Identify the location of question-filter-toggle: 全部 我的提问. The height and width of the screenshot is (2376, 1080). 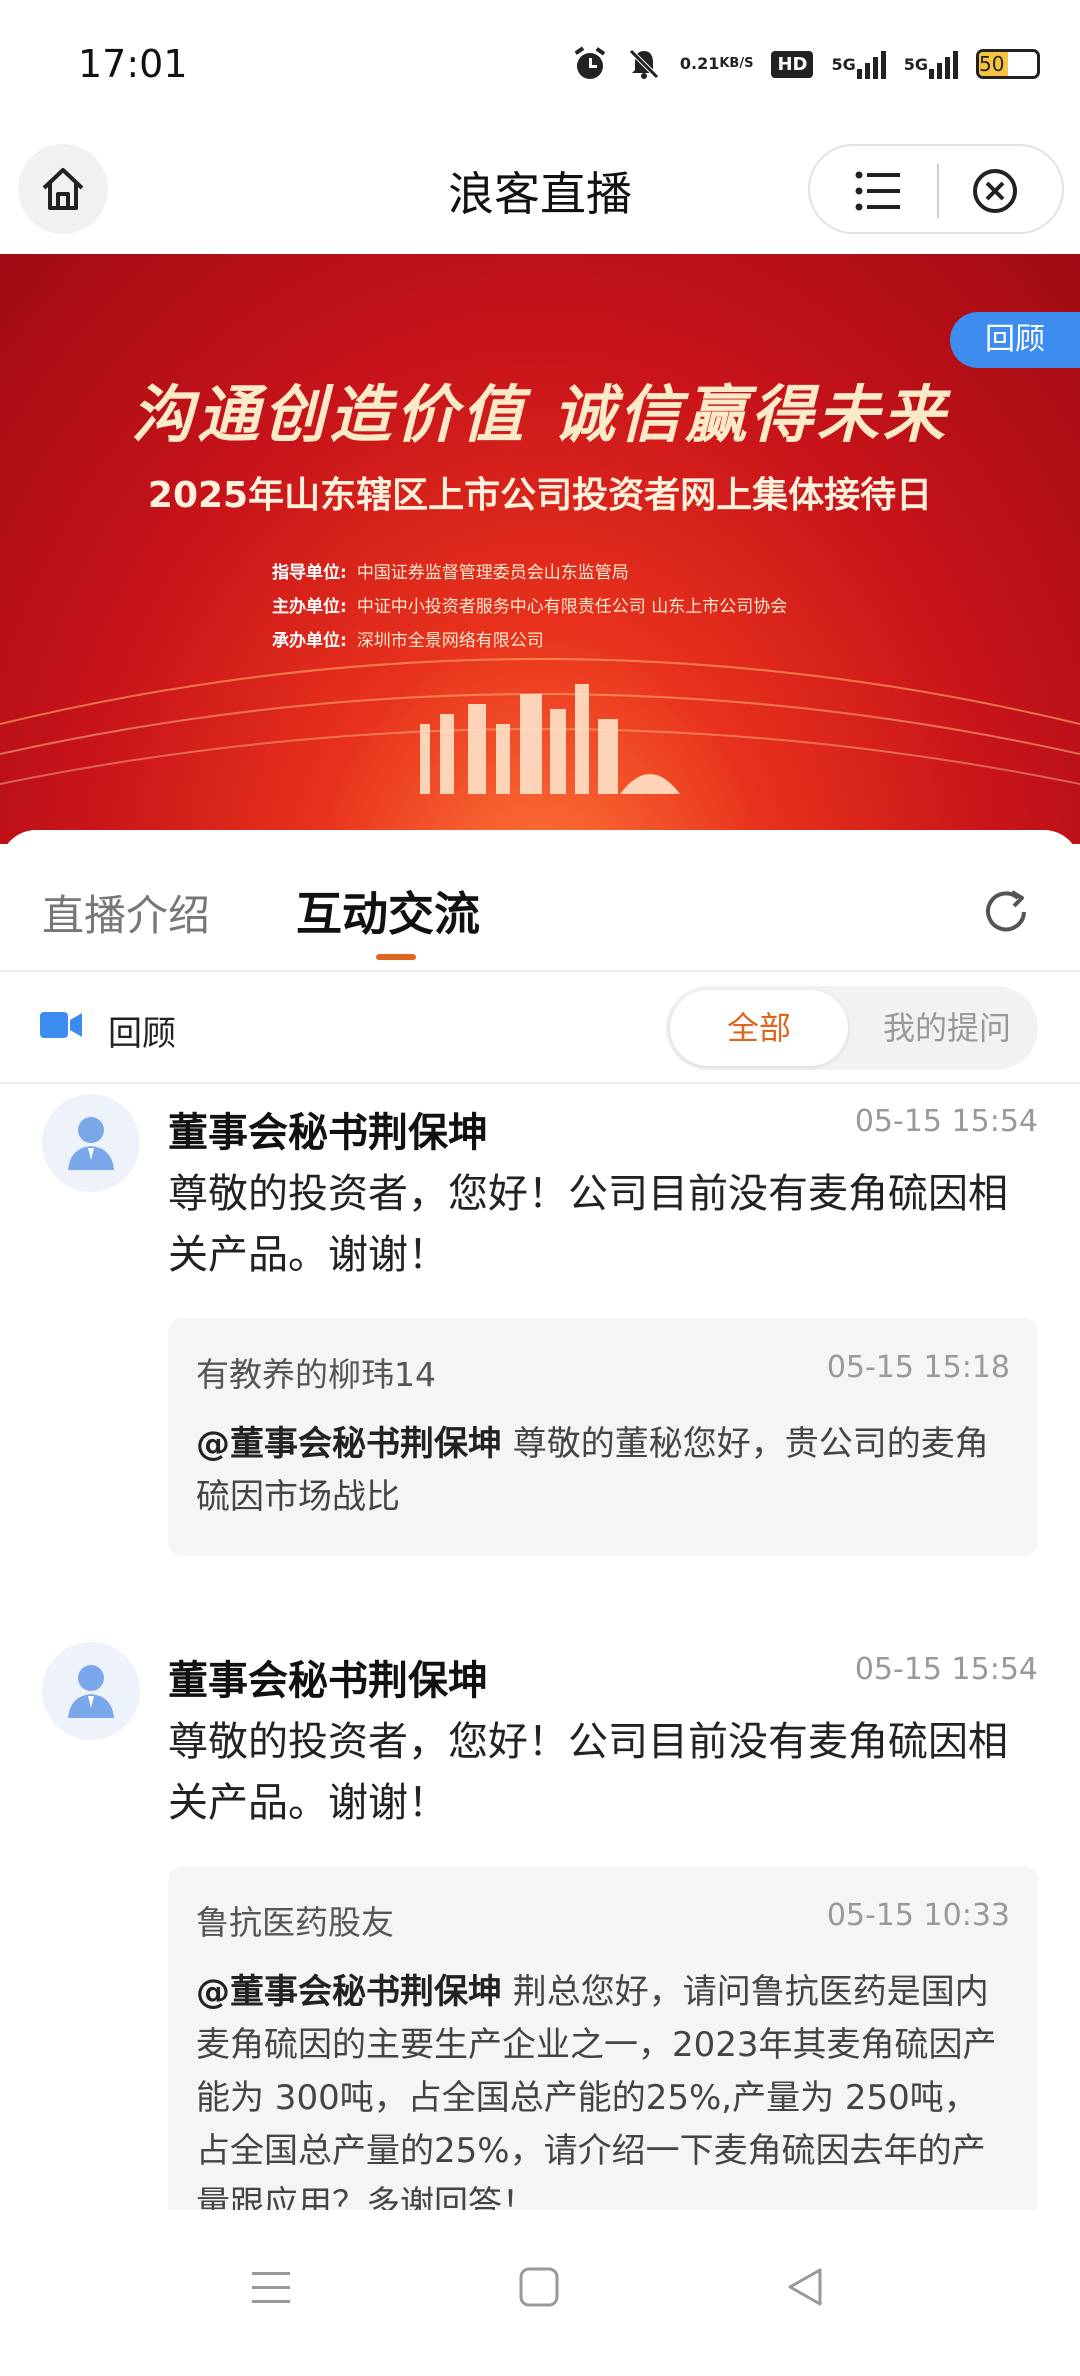
(852, 1028).